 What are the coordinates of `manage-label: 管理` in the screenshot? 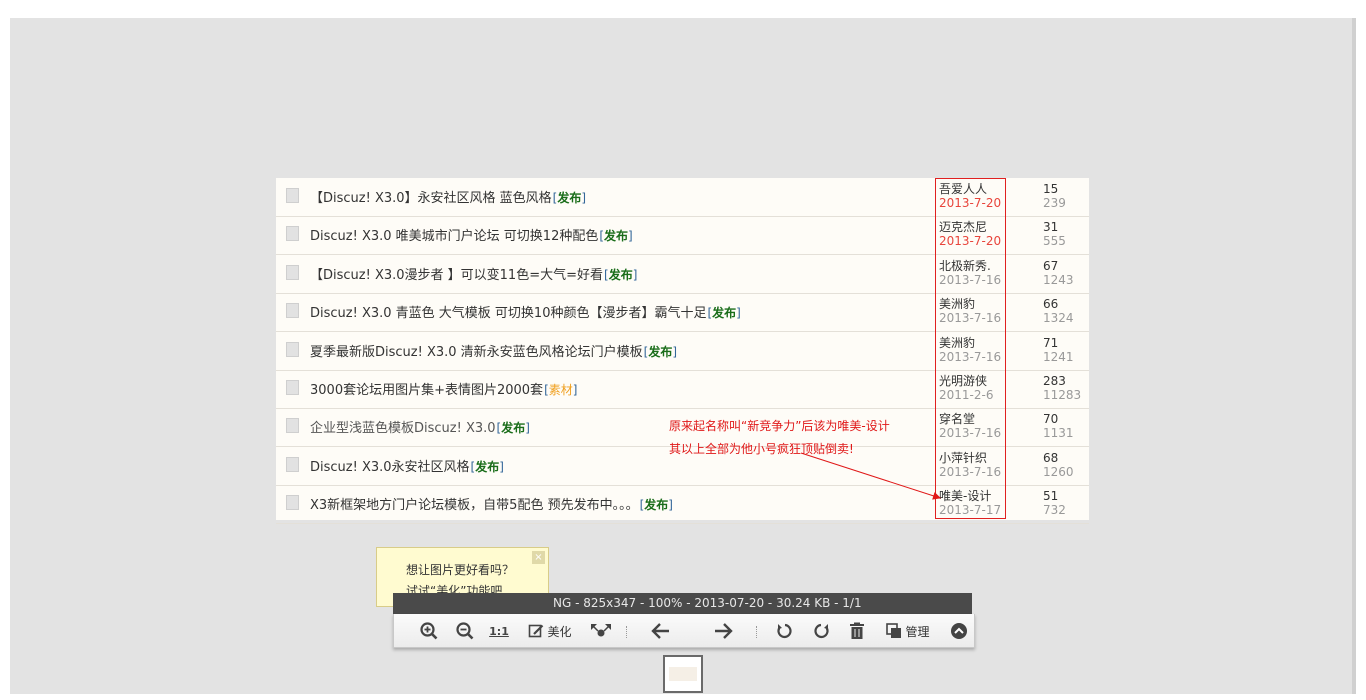 It's located at (917, 631).